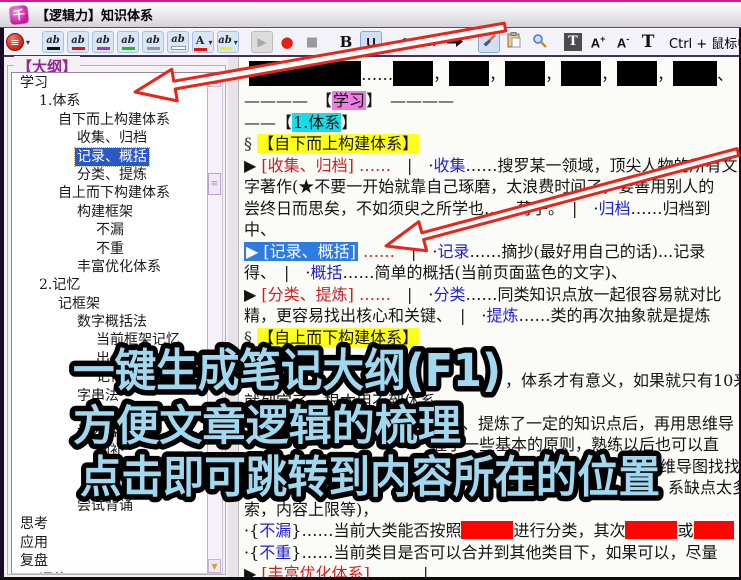  I want to click on outline-item-label: 丰富优化体系, so click(119, 267).